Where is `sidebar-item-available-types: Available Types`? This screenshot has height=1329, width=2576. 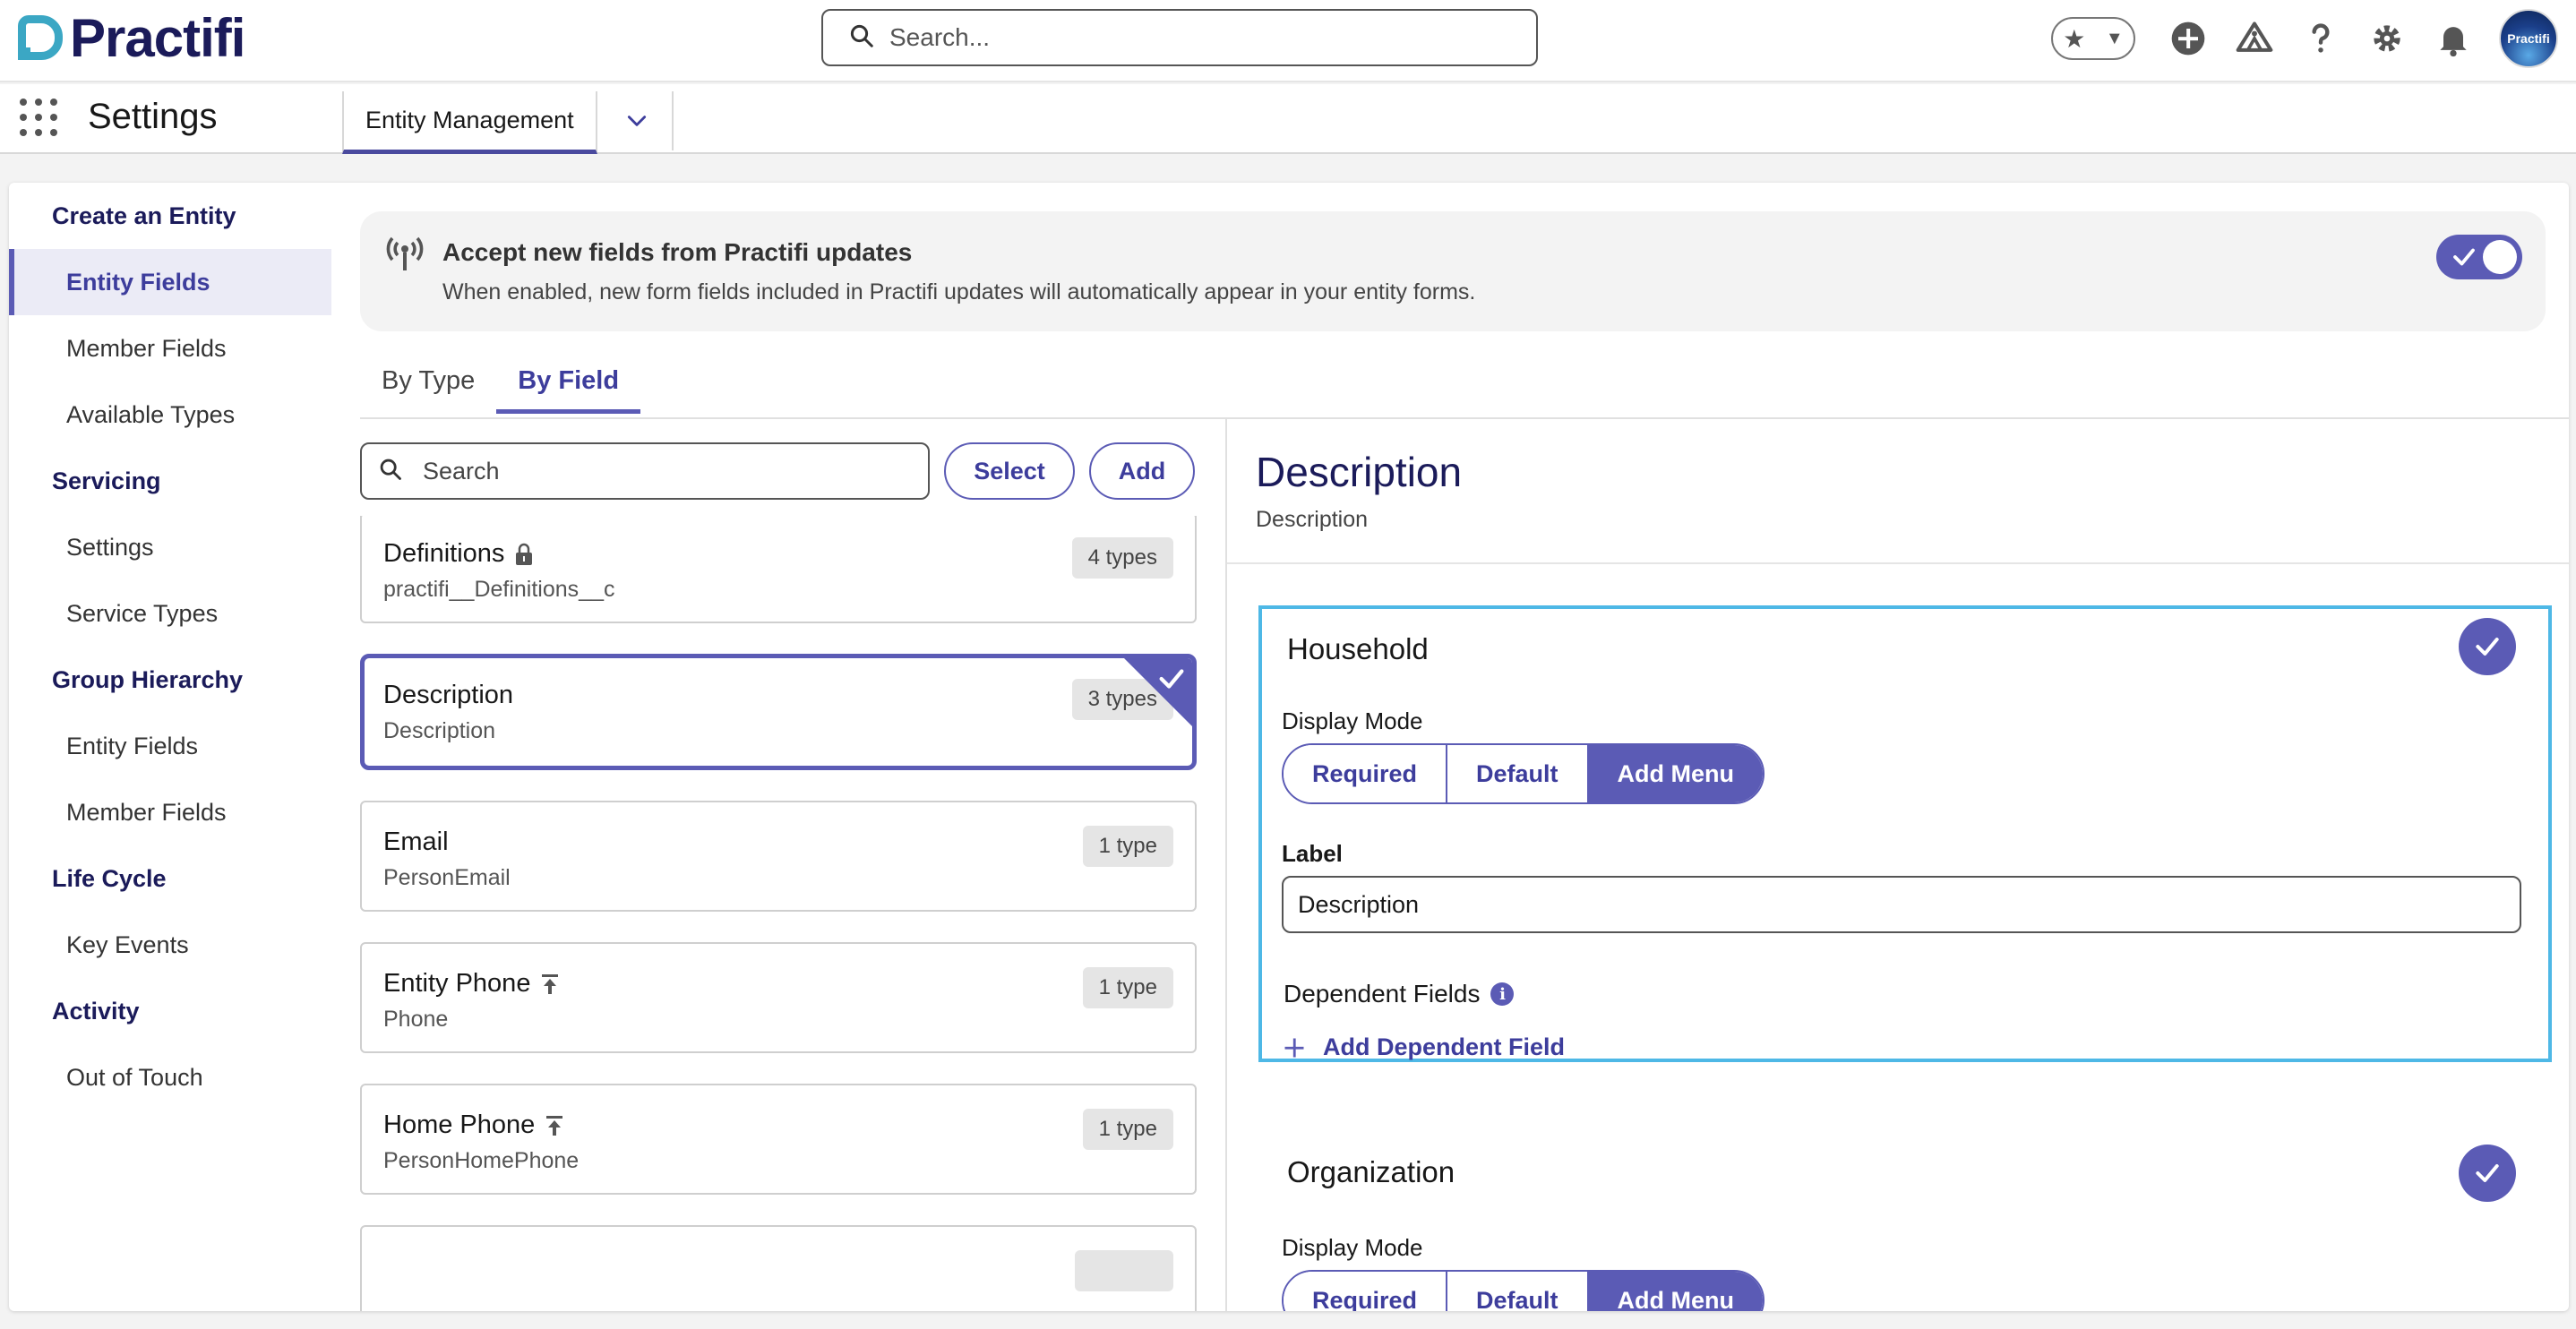 sidebar-item-available-types: Available Types is located at coordinates (170, 415).